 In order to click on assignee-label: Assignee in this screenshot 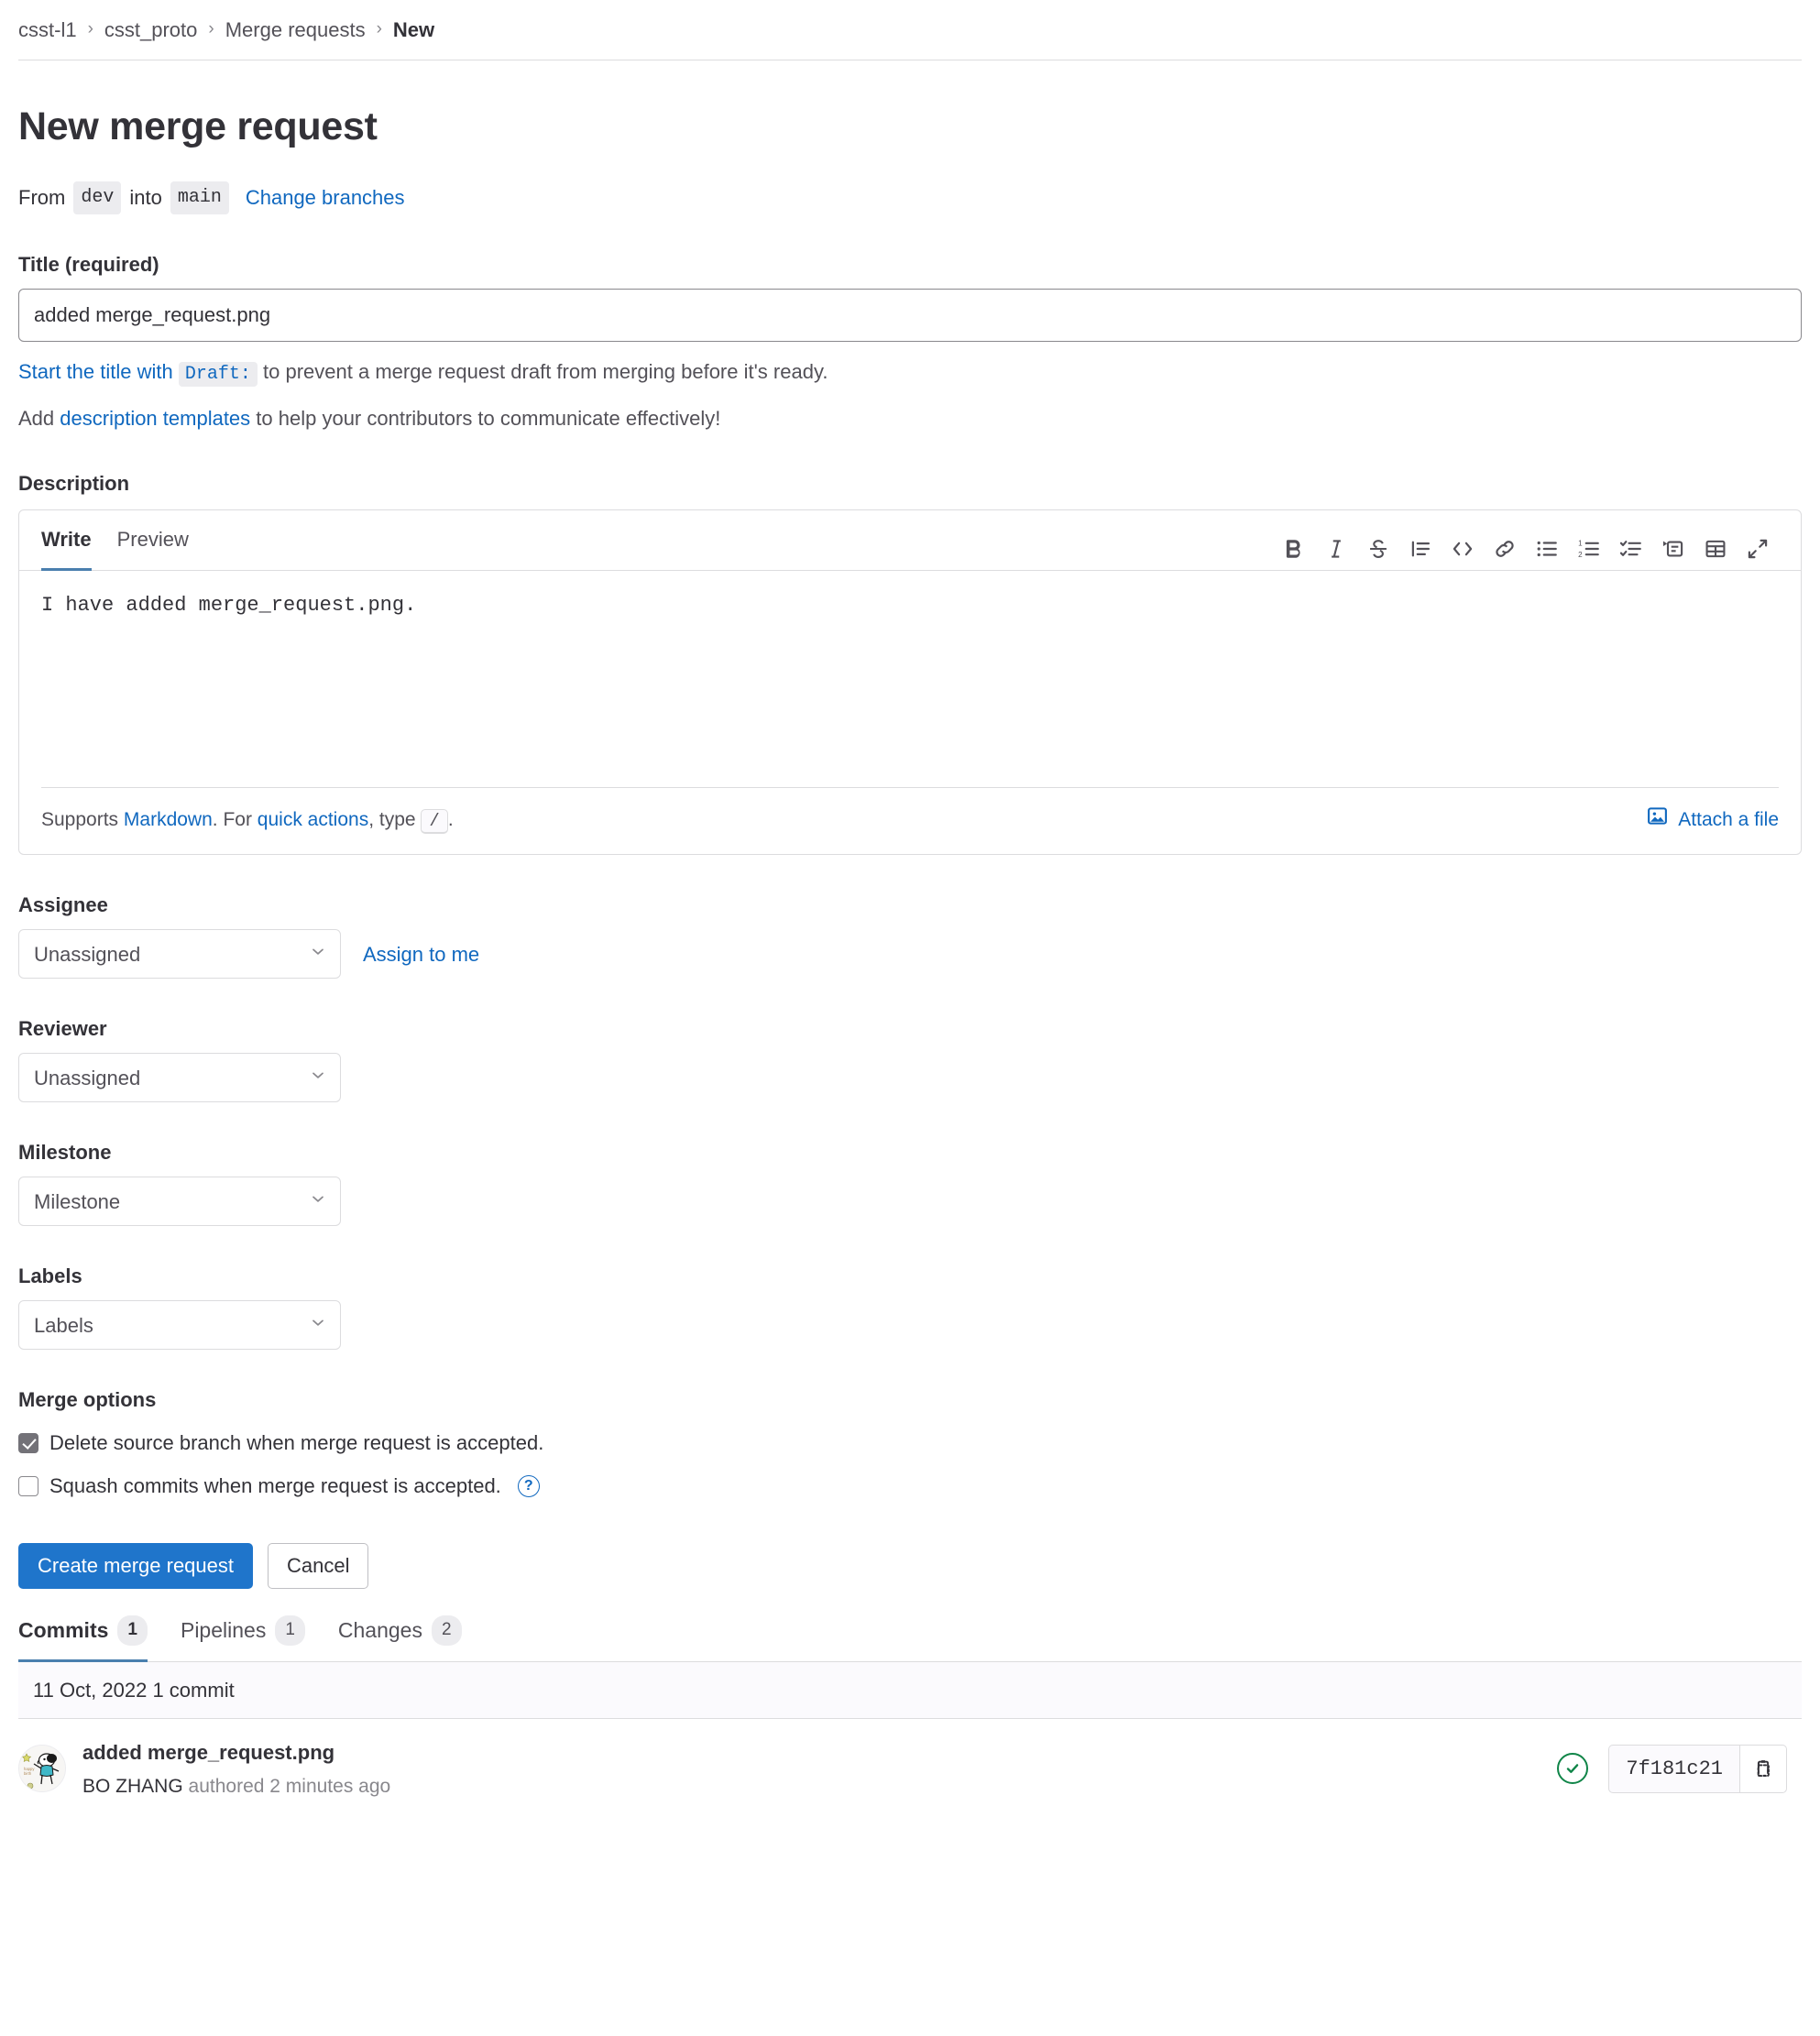, I will do `click(63, 904)`.